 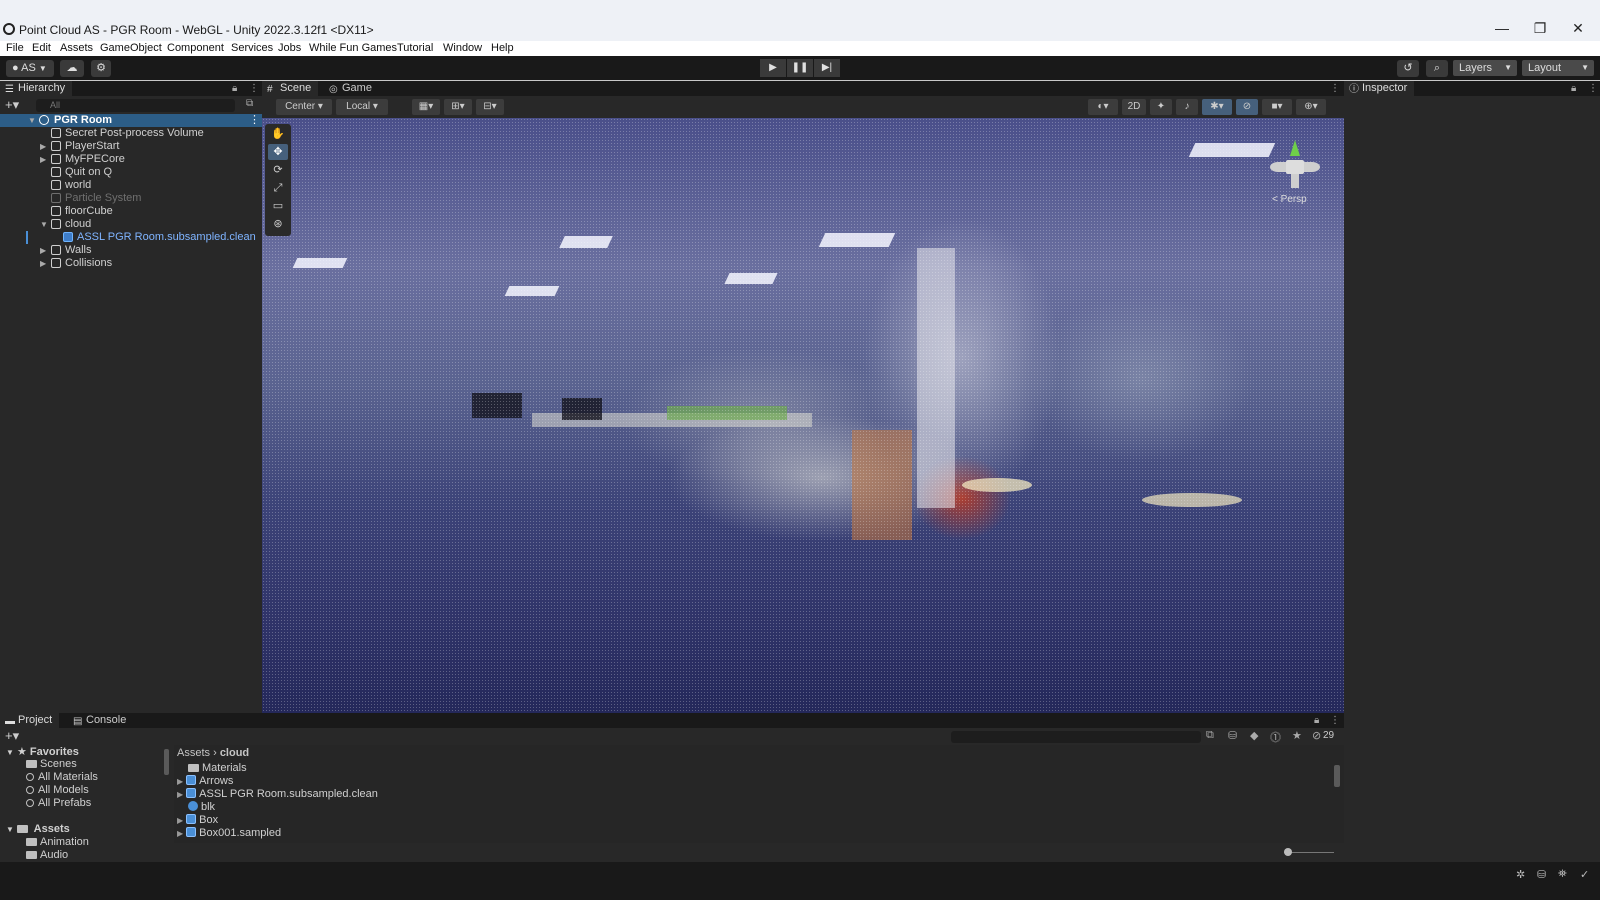 I want to click on hidden-packages-icon: ⊘, so click(x=1316, y=735).